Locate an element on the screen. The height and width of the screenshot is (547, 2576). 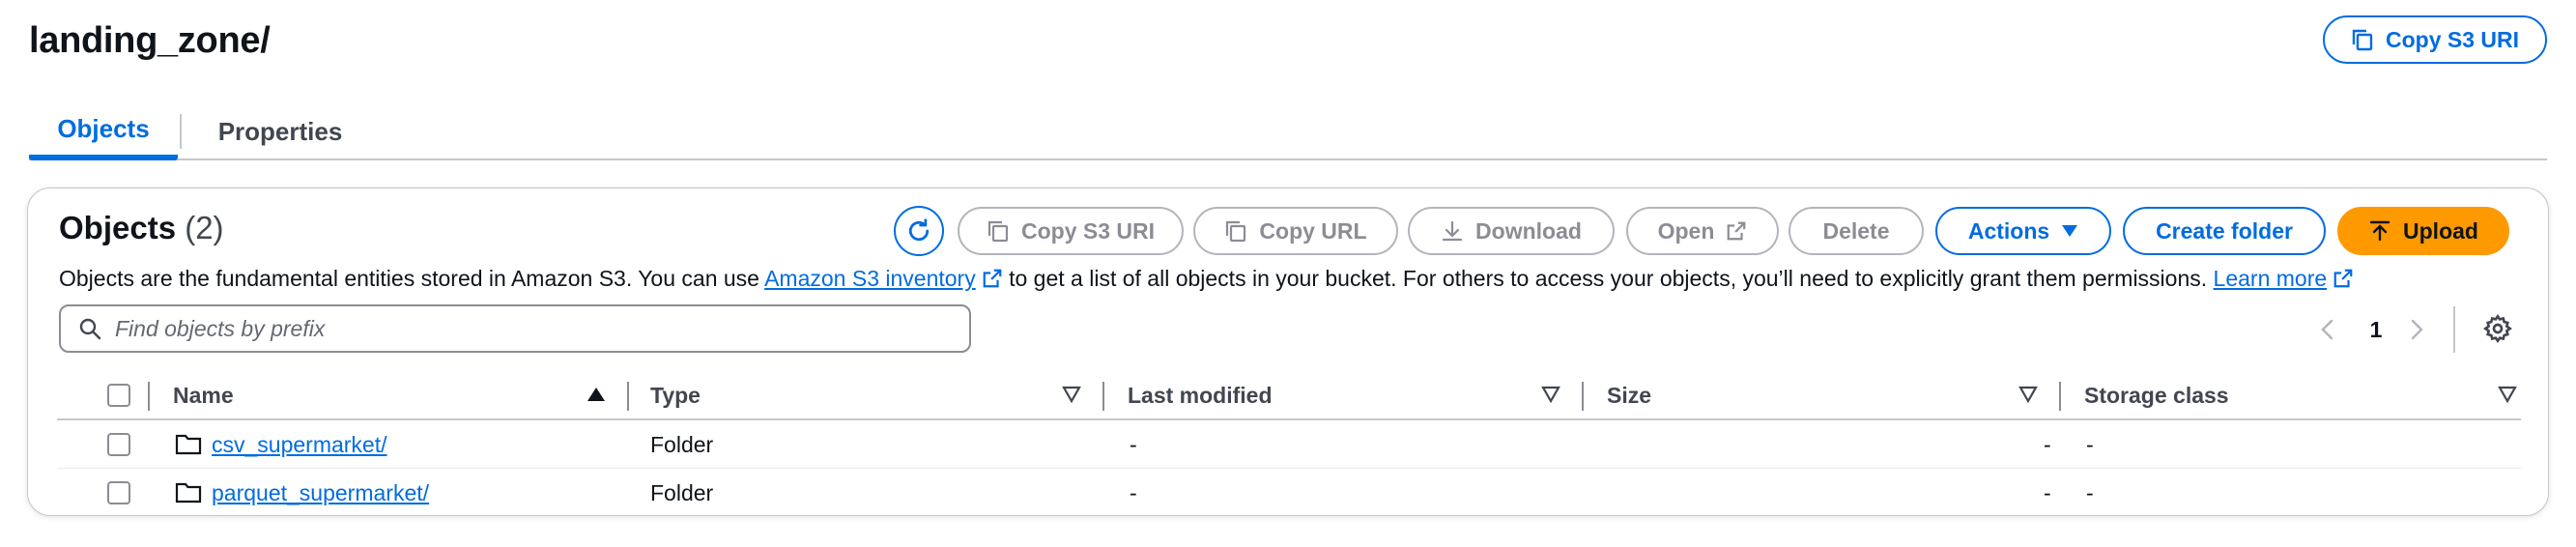
copy-s3-uri-button: Copy S3 URI is located at coordinates (1071, 231).